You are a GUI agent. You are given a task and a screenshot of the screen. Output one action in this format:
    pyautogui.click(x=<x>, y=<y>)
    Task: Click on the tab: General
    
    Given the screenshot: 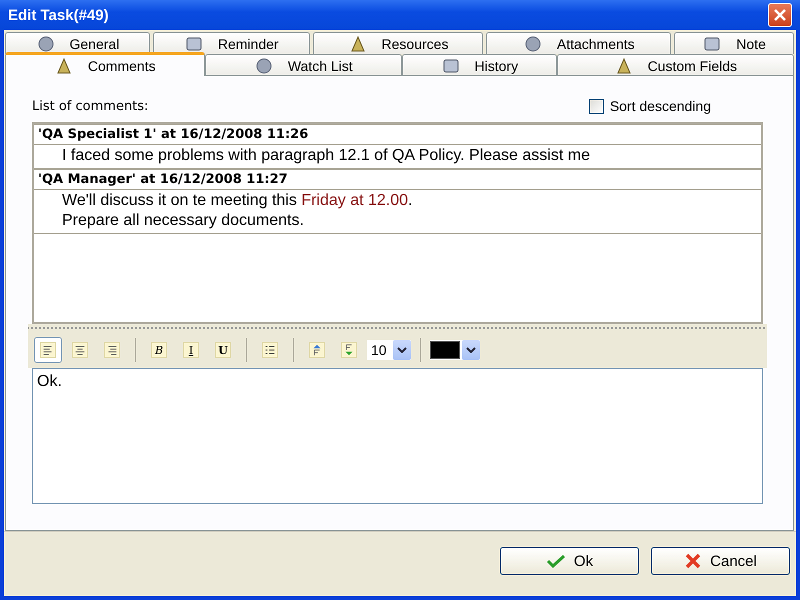 What is the action you would take?
    pyautogui.click(x=77, y=43)
    